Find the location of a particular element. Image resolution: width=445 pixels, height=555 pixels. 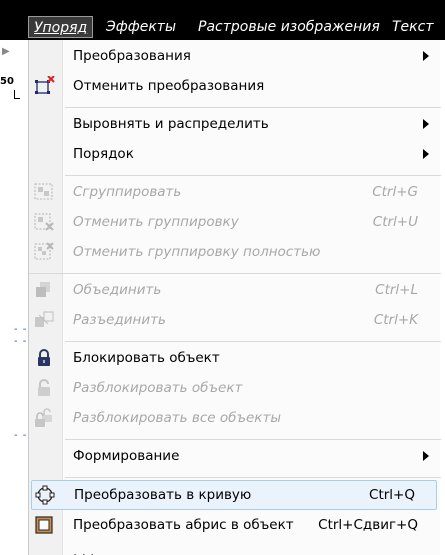

menu-item-label: Отменить преобразования is located at coordinates (169, 86).